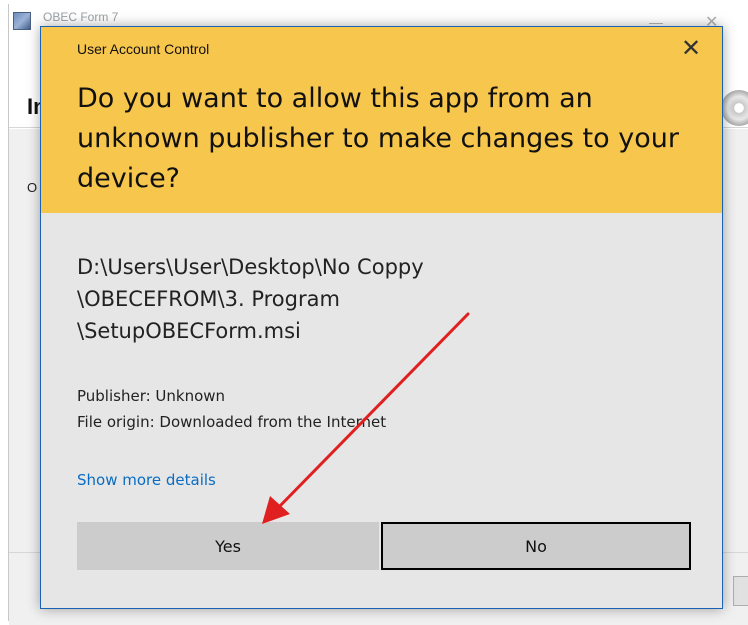  What do you see at coordinates (151, 396) in the screenshot?
I see `publisher-text: Publisher: Unknown` at bounding box center [151, 396].